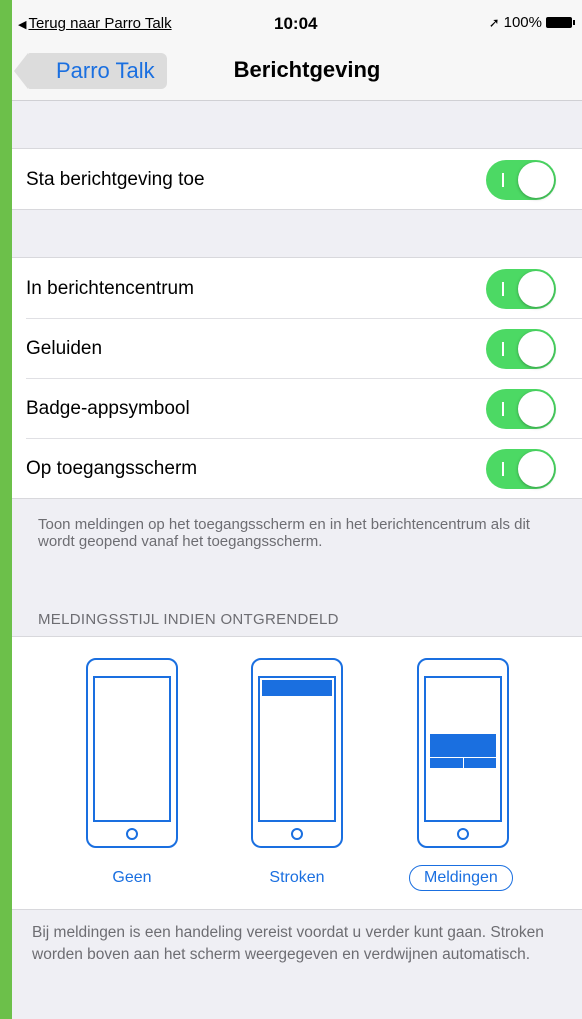  Describe the element at coordinates (132, 878) in the screenshot. I see `style-label-none: Geen` at that location.